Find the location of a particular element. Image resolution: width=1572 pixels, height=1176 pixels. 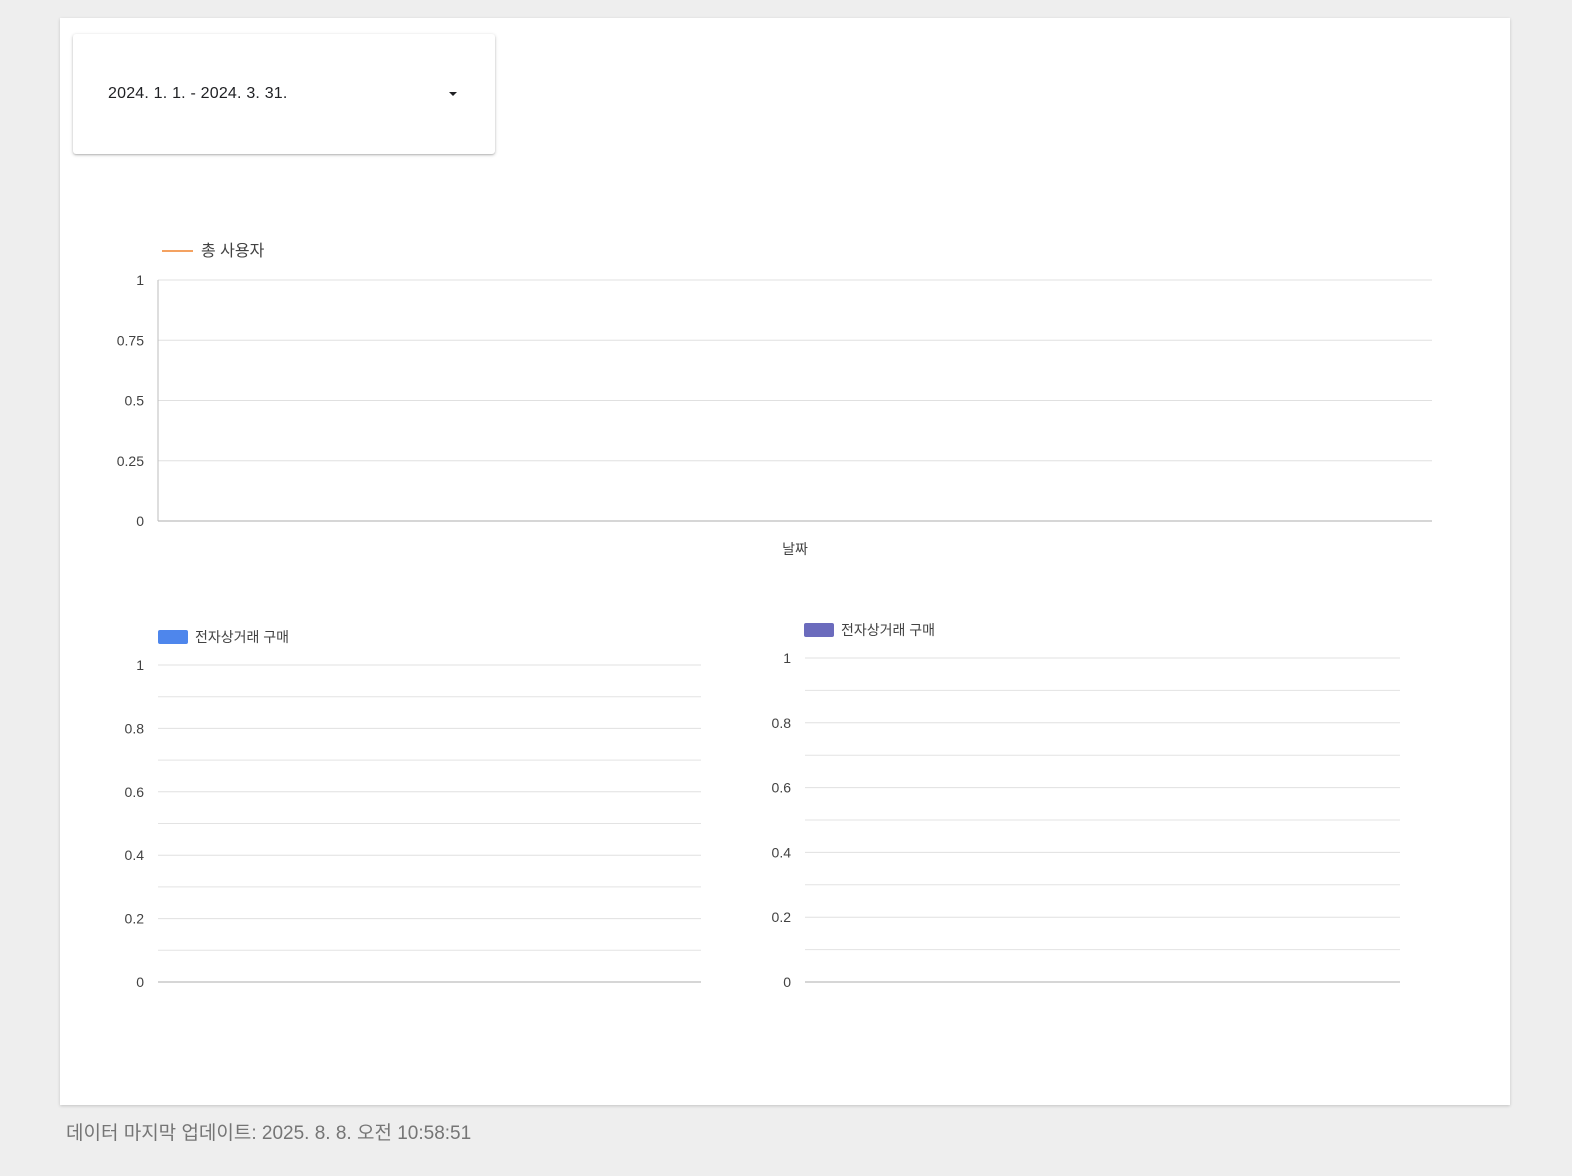

y-tick-label: 0.25 is located at coordinates (130, 461).